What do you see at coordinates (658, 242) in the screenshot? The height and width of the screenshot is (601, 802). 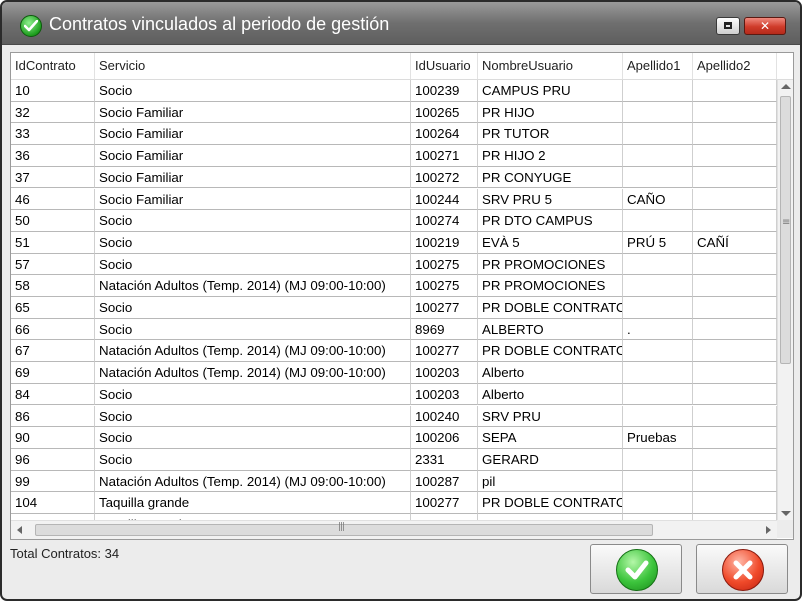 I see `cell-col-apellido1: PRÚ 5` at bounding box center [658, 242].